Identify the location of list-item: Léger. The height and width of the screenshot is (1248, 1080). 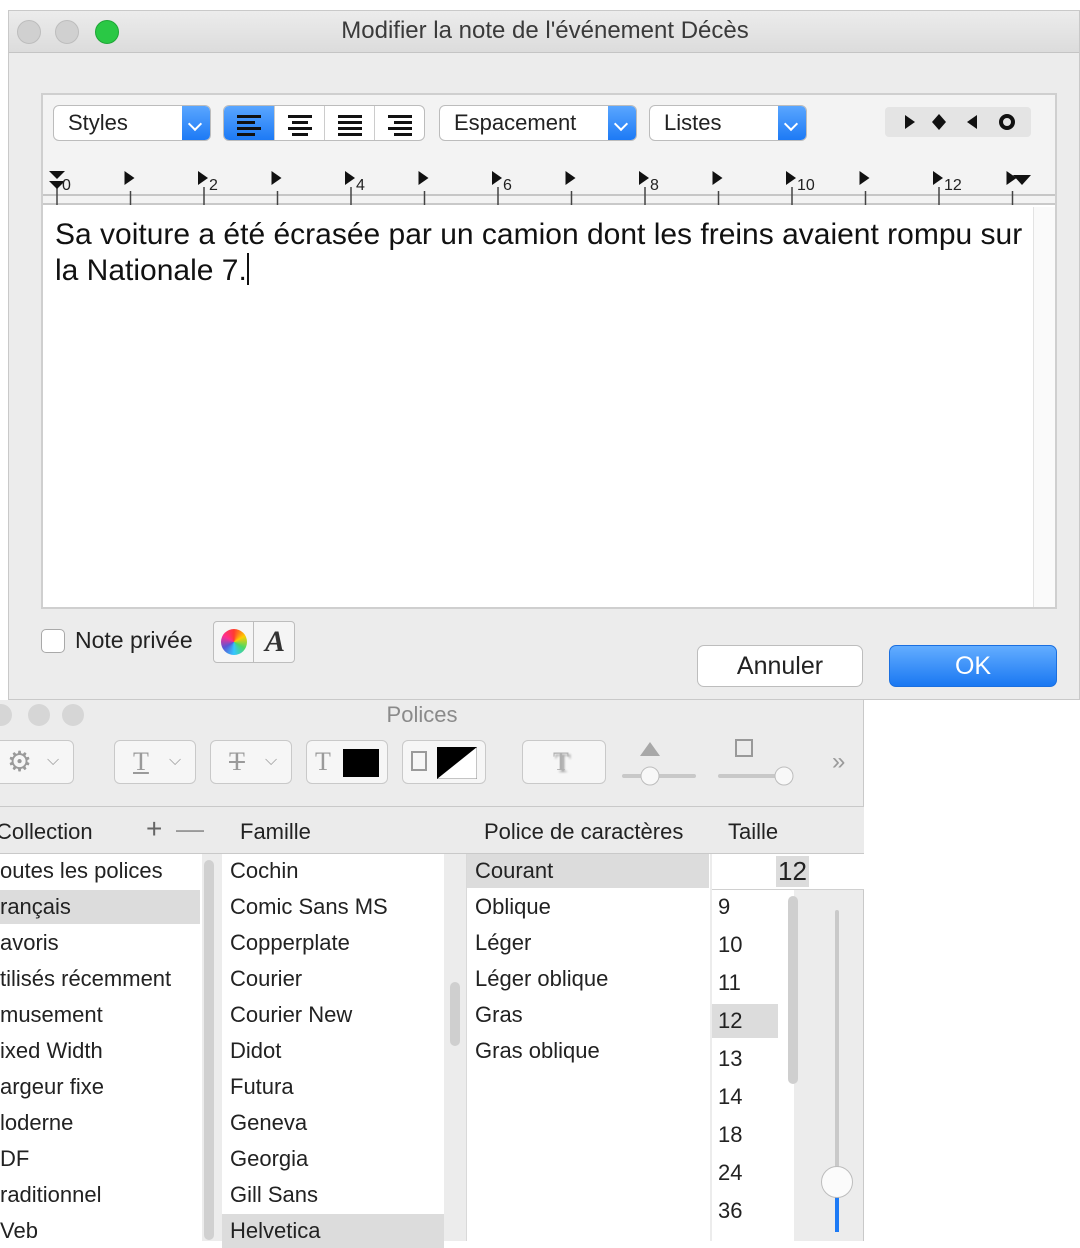
(588, 943).